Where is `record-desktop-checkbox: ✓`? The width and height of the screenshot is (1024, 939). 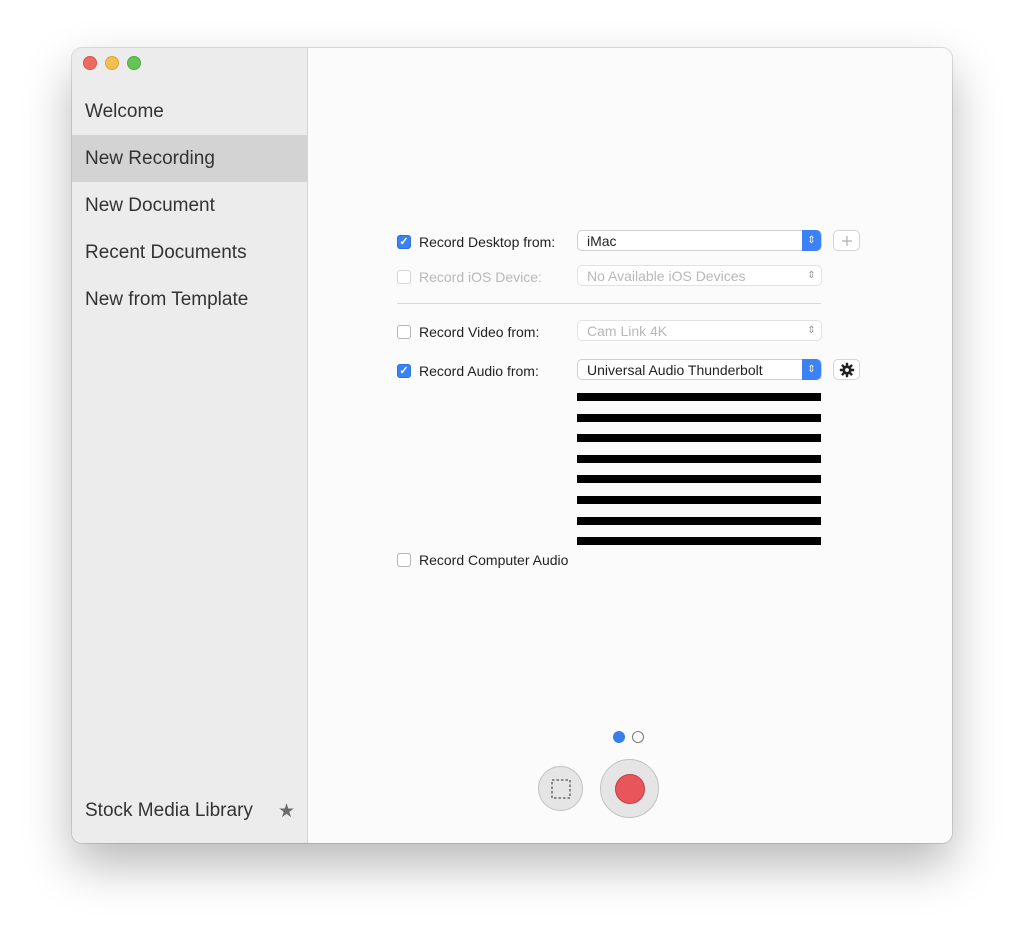
record-desktop-checkbox: ✓ is located at coordinates (404, 242).